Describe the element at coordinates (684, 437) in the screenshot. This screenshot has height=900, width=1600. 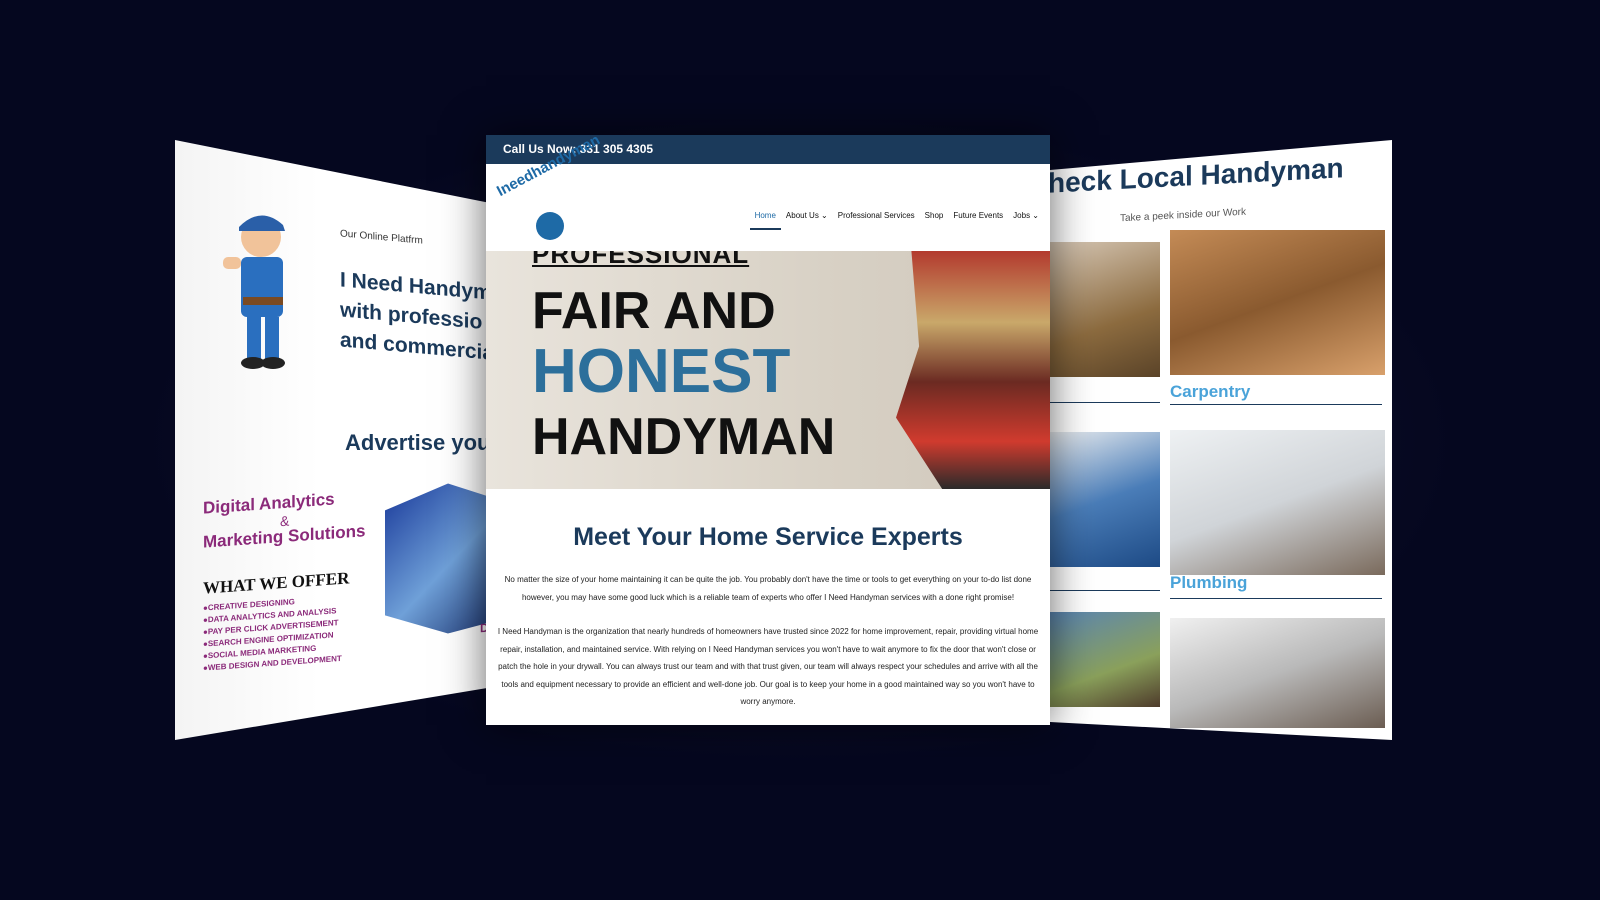
I see `hero-line3: HANDYMAN` at that location.